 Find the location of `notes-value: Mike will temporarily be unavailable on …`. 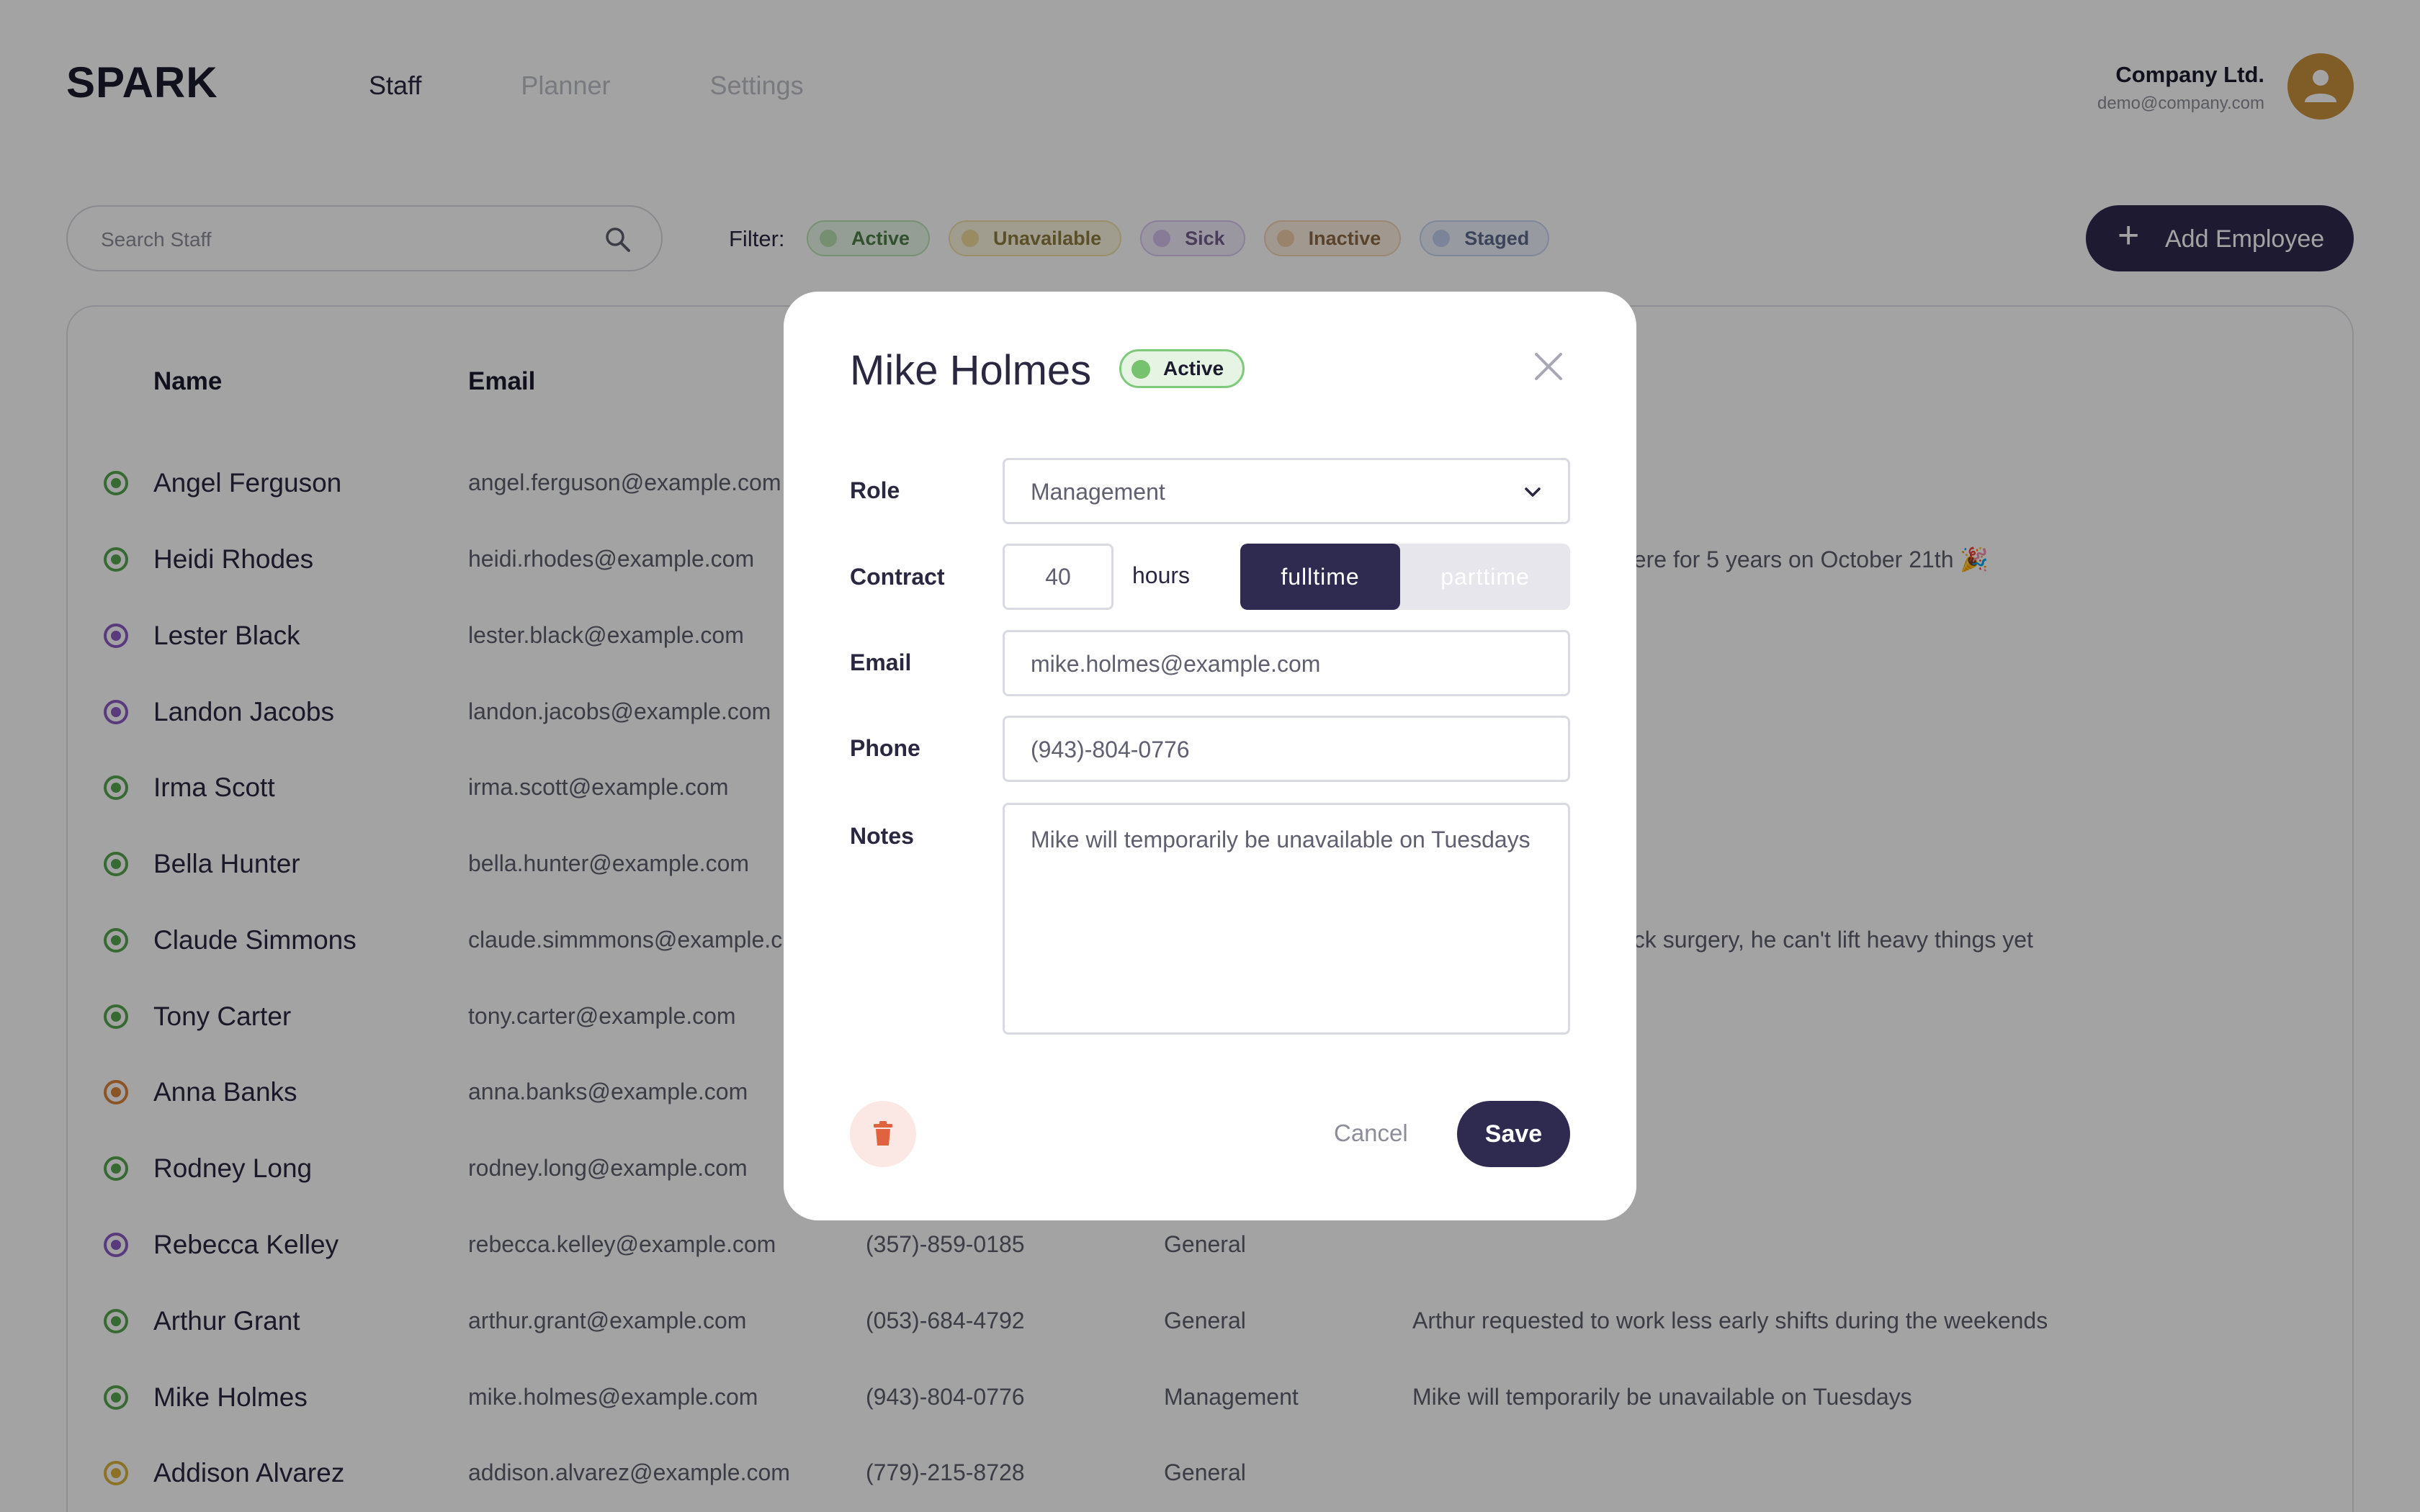

notes-value: Mike will temporarily be unavailable on … is located at coordinates (1281, 839).